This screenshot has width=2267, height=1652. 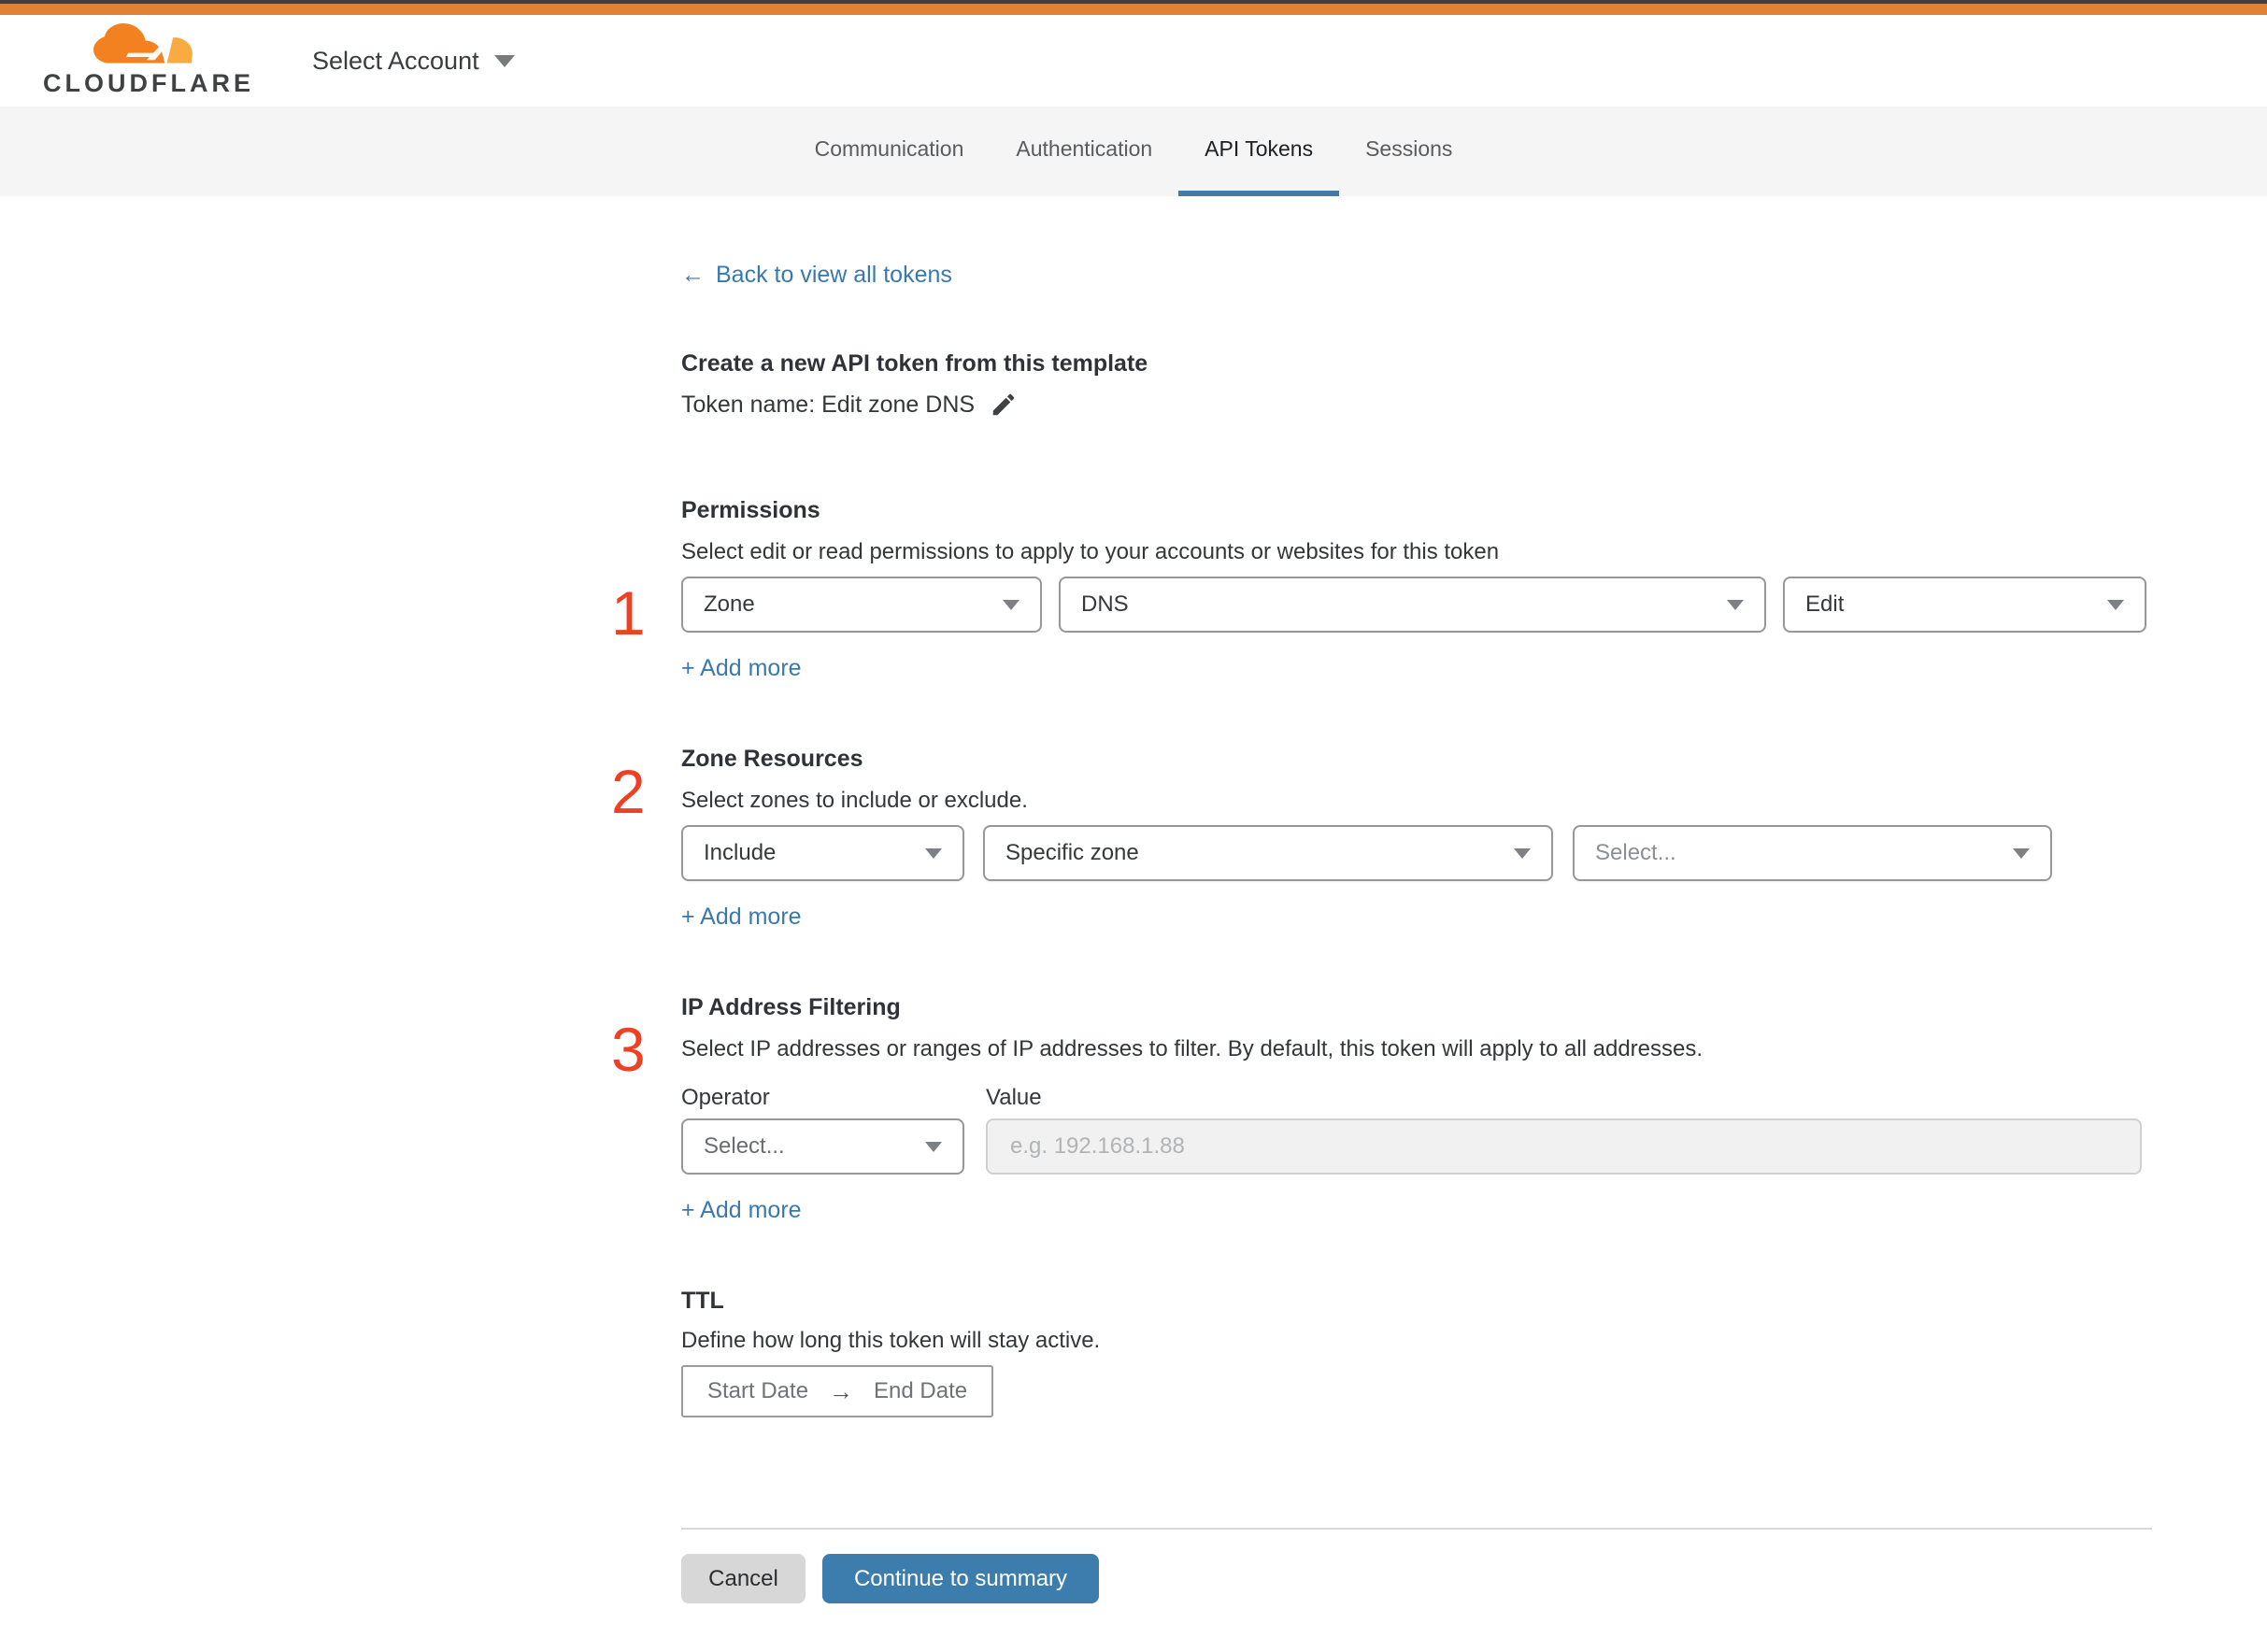 I want to click on account-selector-label: Select Account, so click(x=395, y=61).